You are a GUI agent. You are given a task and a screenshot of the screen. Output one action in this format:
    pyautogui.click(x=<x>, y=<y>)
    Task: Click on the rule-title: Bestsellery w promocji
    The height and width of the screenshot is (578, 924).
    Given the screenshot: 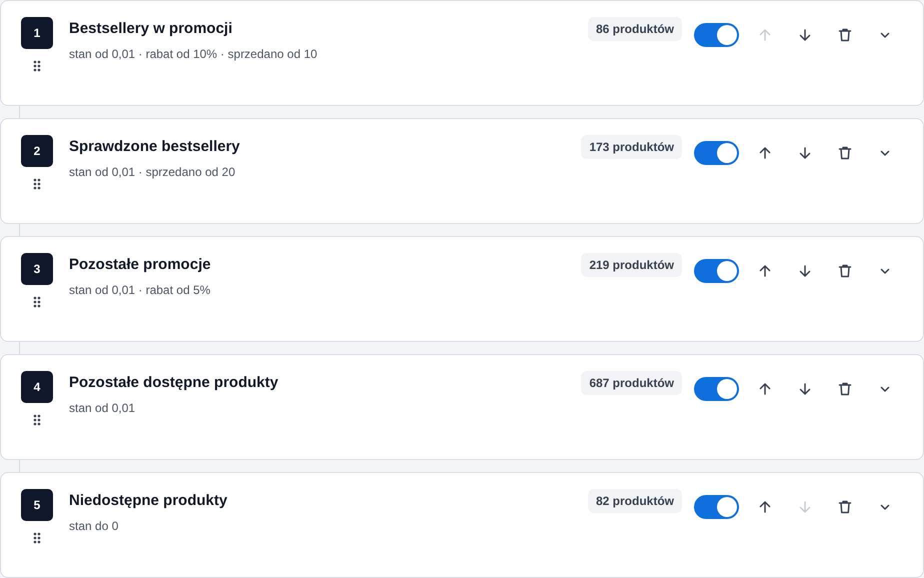 What is the action you would take?
    pyautogui.click(x=151, y=28)
    